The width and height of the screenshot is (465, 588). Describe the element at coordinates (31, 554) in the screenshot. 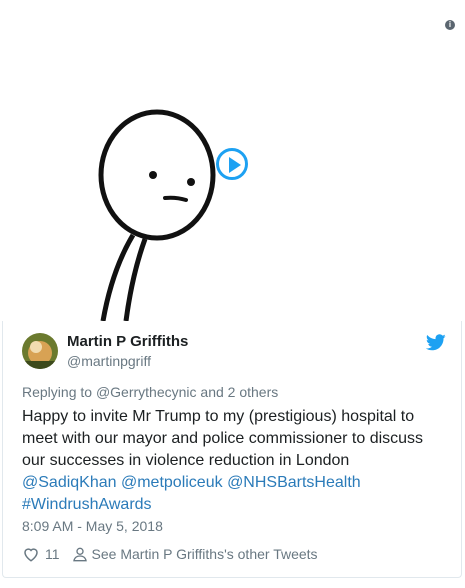

I see `heart-icon` at that location.